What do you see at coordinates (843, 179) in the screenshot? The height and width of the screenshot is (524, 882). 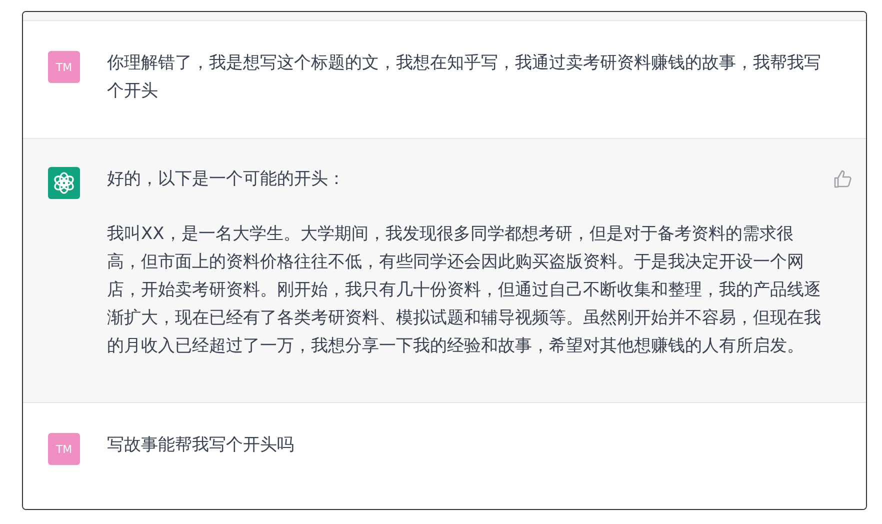 I see `thumbs-up-icon` at bounding box center [843, 179].